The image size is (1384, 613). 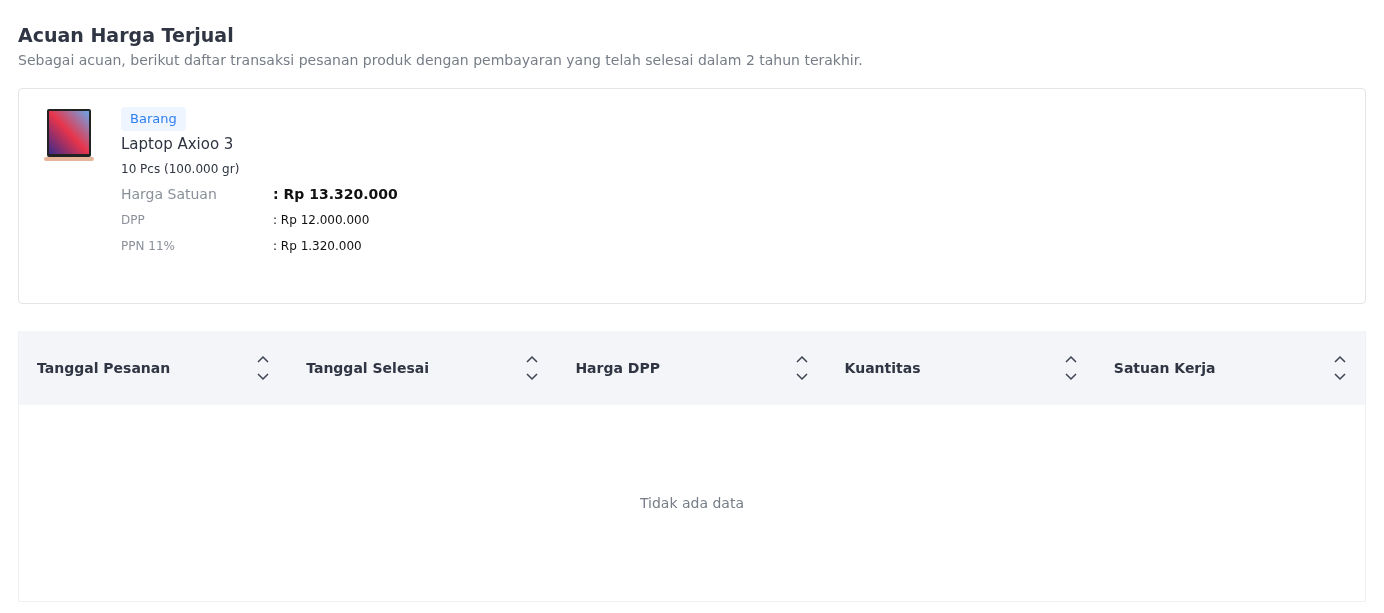 What do you see at coordinates (180, 169) in the screenshot?
I see `product-quantity: 10 Pcs (100.000 gr)` at bounding box center [180, 169].